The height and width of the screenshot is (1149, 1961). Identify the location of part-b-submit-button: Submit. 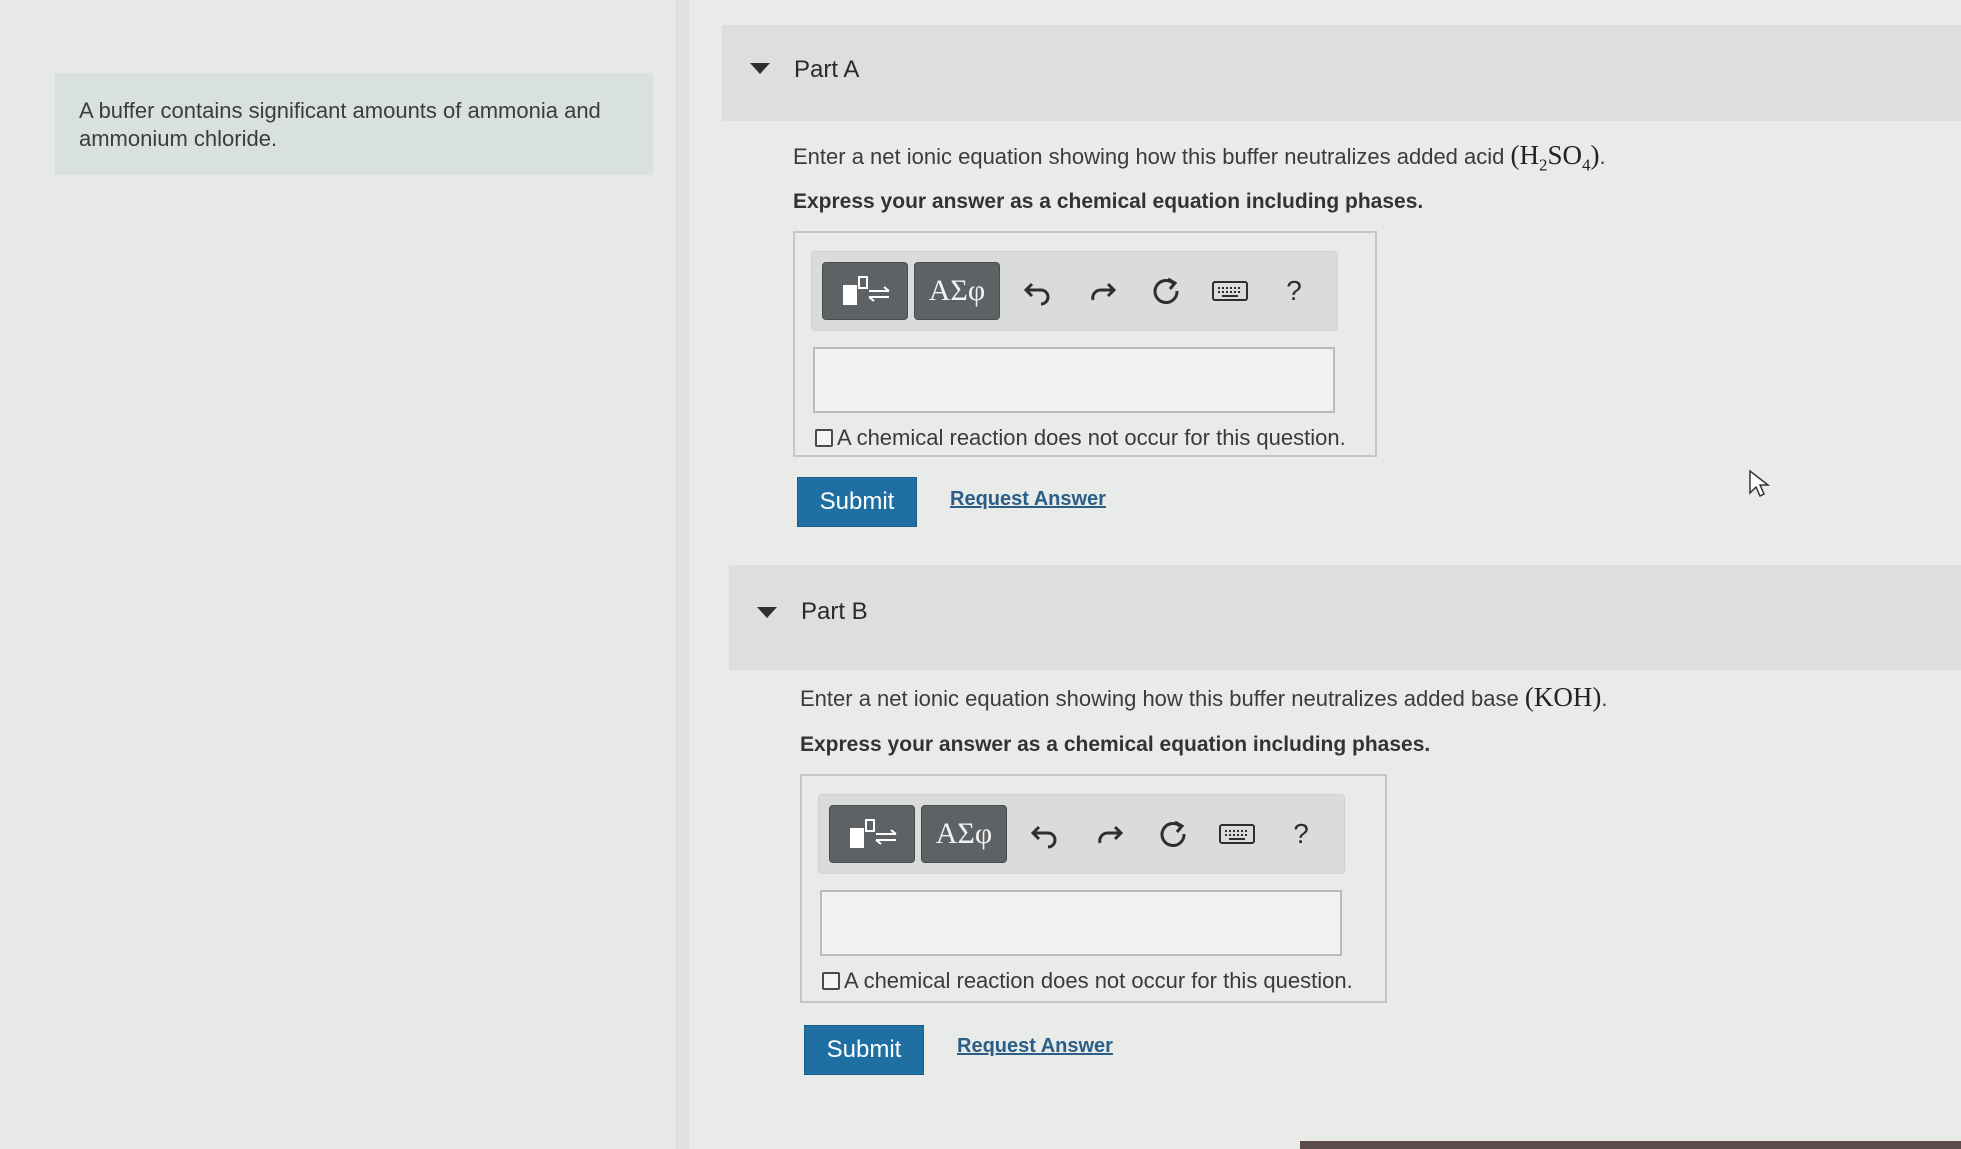
(864, 1050).